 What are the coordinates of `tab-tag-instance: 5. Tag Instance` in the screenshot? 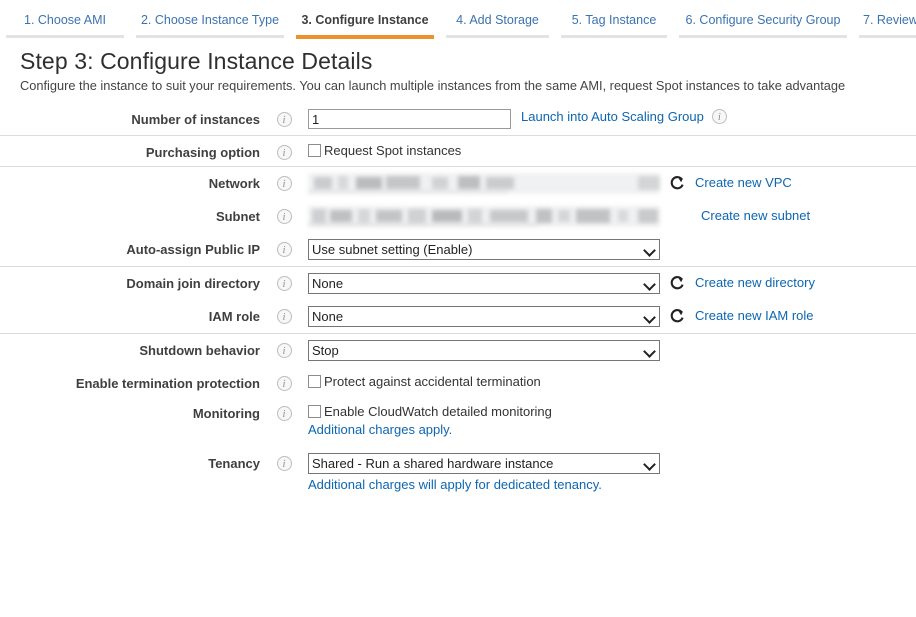 It's located at (614, 19).